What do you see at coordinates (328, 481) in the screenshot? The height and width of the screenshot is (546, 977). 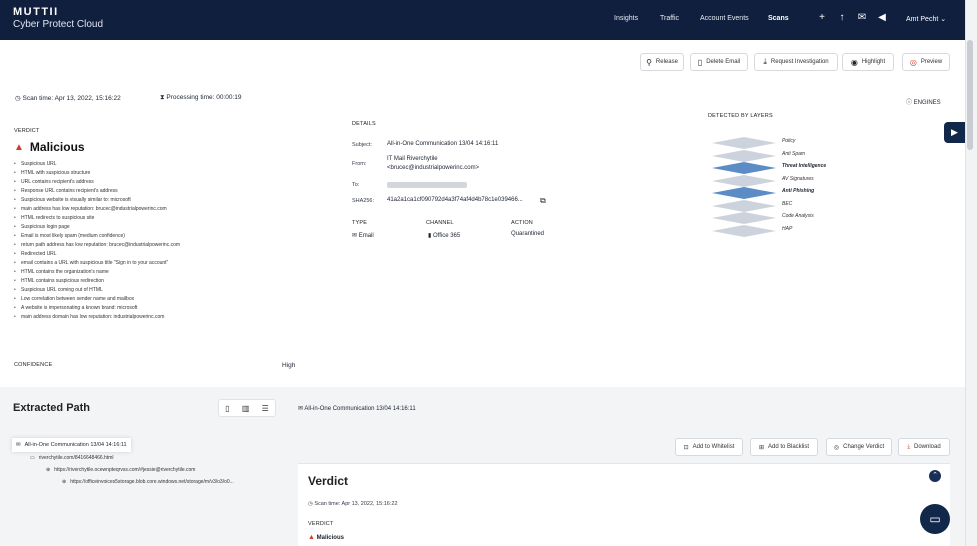 I see `verdict-card-title: Verdict` at bounding box center [328, 481].